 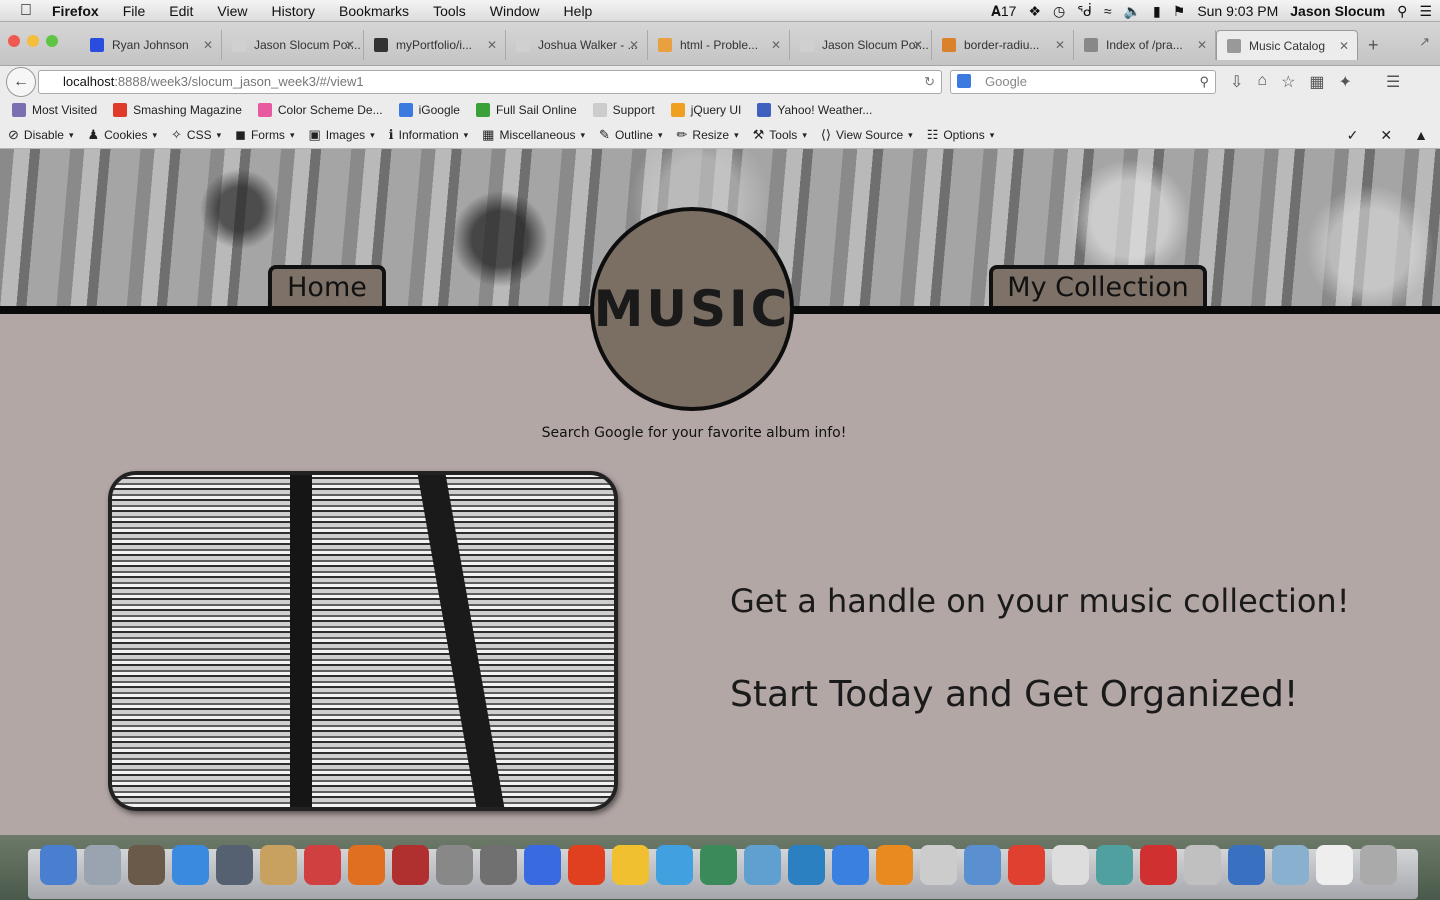 What do you see at coordinates (1098, 285) in the screenshot?
I see `nav-my-collection-button: My Collection` at bounding box center [1098, 285].